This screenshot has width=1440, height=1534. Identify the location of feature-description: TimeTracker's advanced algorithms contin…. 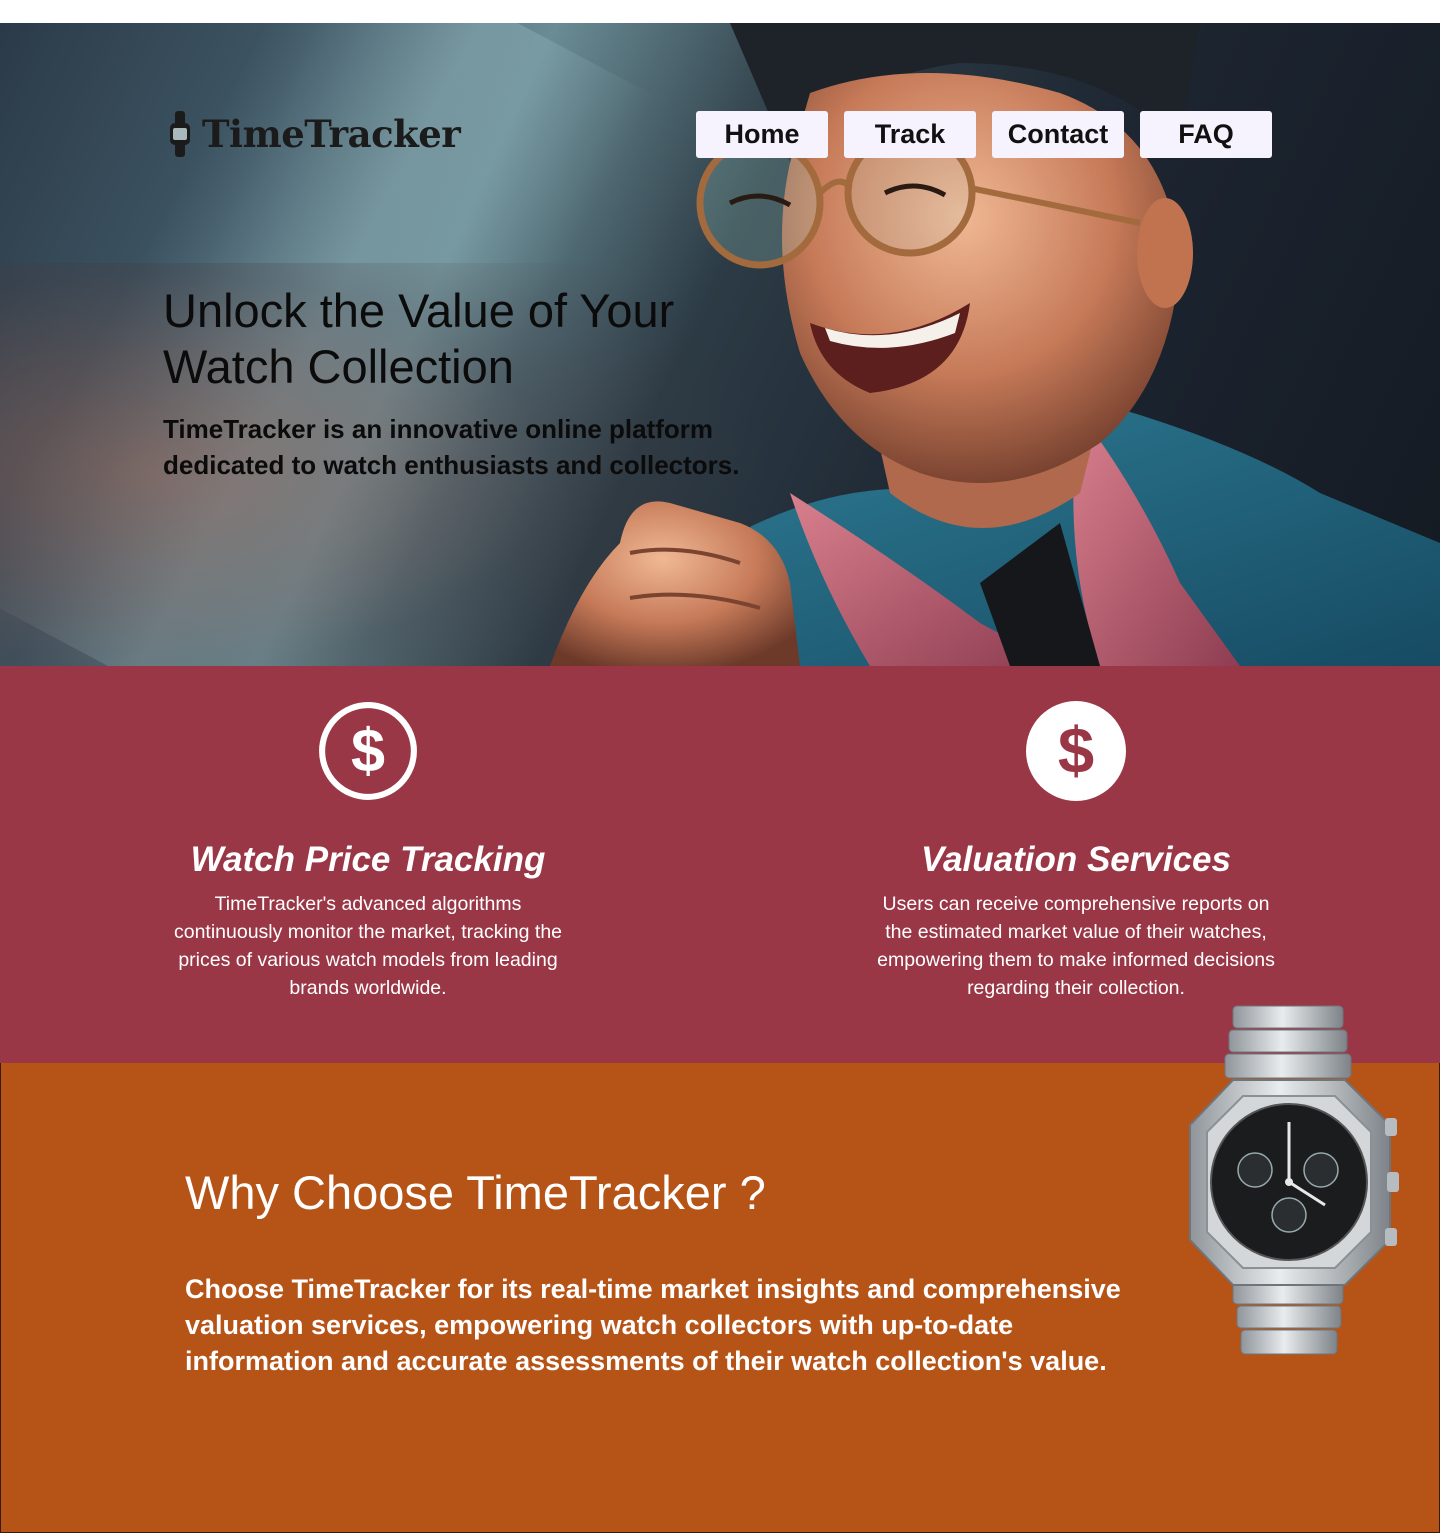
(368, 946).